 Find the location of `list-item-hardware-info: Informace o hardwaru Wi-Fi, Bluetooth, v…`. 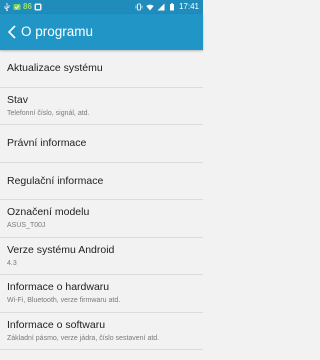

list-item-hardware-info: Informace o hardwaru Wi-Fi, Bluetooth, v… is located at coordinates (101, 294).